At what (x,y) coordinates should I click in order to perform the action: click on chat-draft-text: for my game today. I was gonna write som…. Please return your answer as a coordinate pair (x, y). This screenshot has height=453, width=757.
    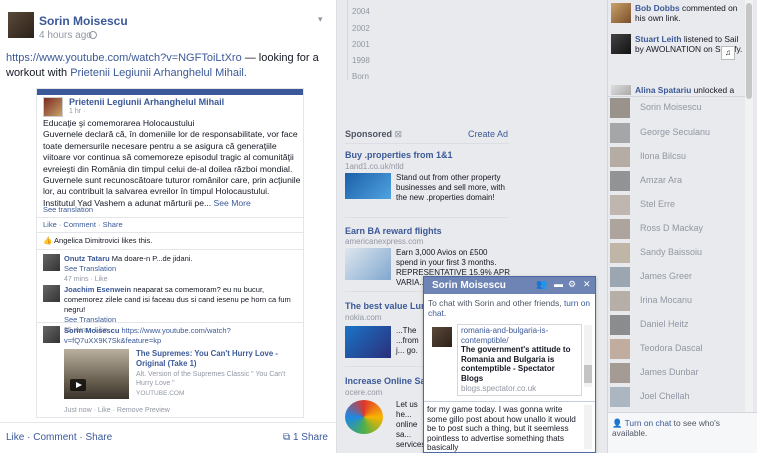
    Looking at the image, I should click on (502, 429).